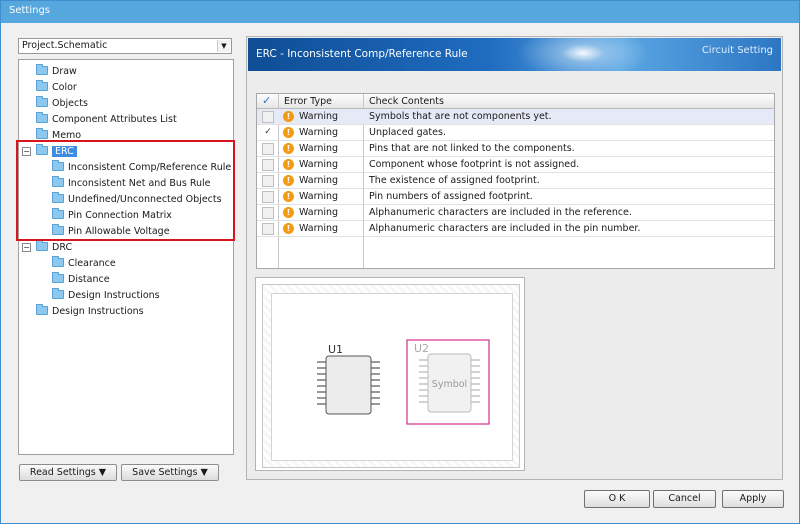  What do you see at coordinates (753, 499) in the screenshot?
I see `apply-button: Apply` at bounding box center [753, 499].